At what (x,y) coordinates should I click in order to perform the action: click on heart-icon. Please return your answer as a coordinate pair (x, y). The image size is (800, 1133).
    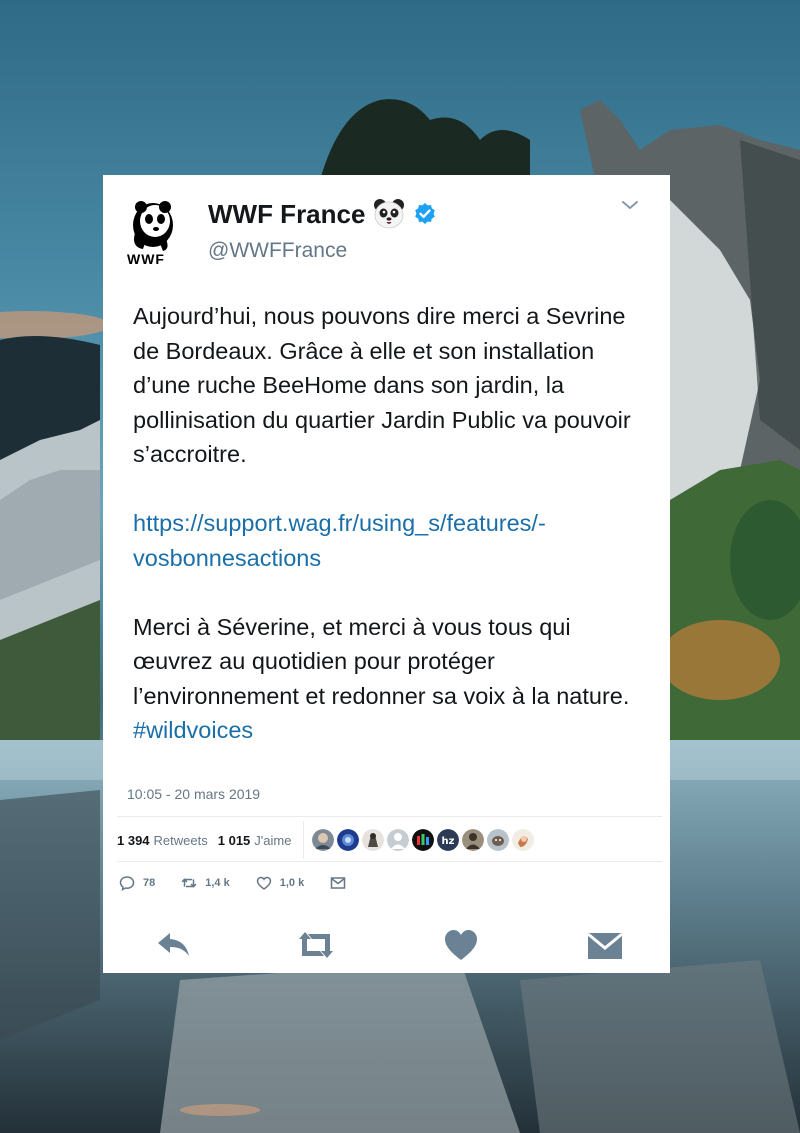
    Looking at the image, I should click on (263, 883).